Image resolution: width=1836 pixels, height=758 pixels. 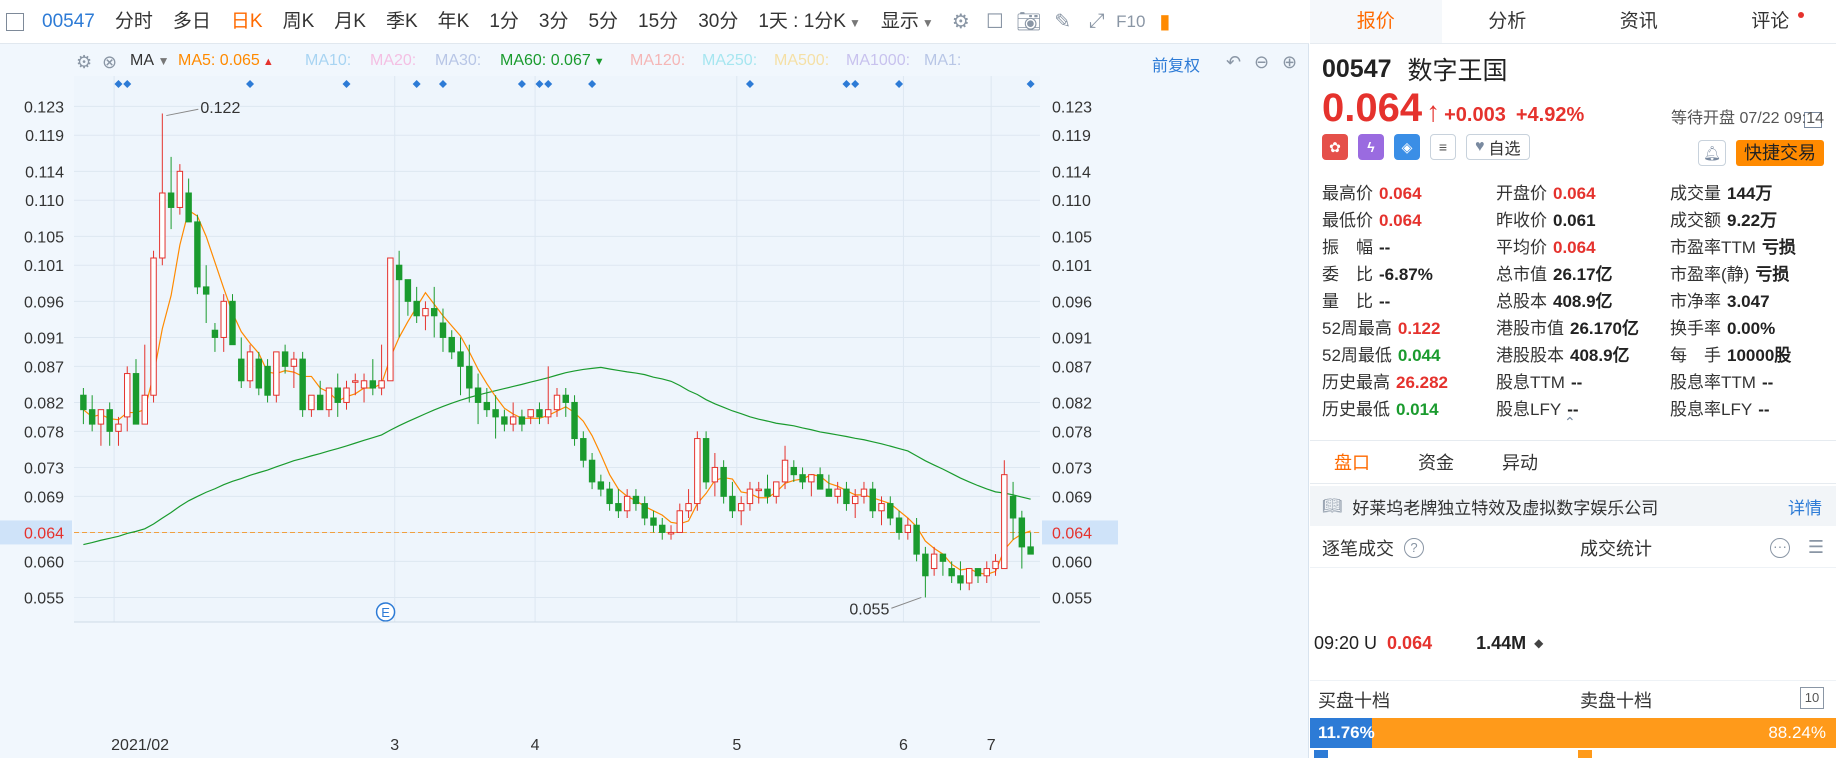 I want to click on ma-legend-ma60: MA60: 0.067 ▼, so click(x=552, y=61).